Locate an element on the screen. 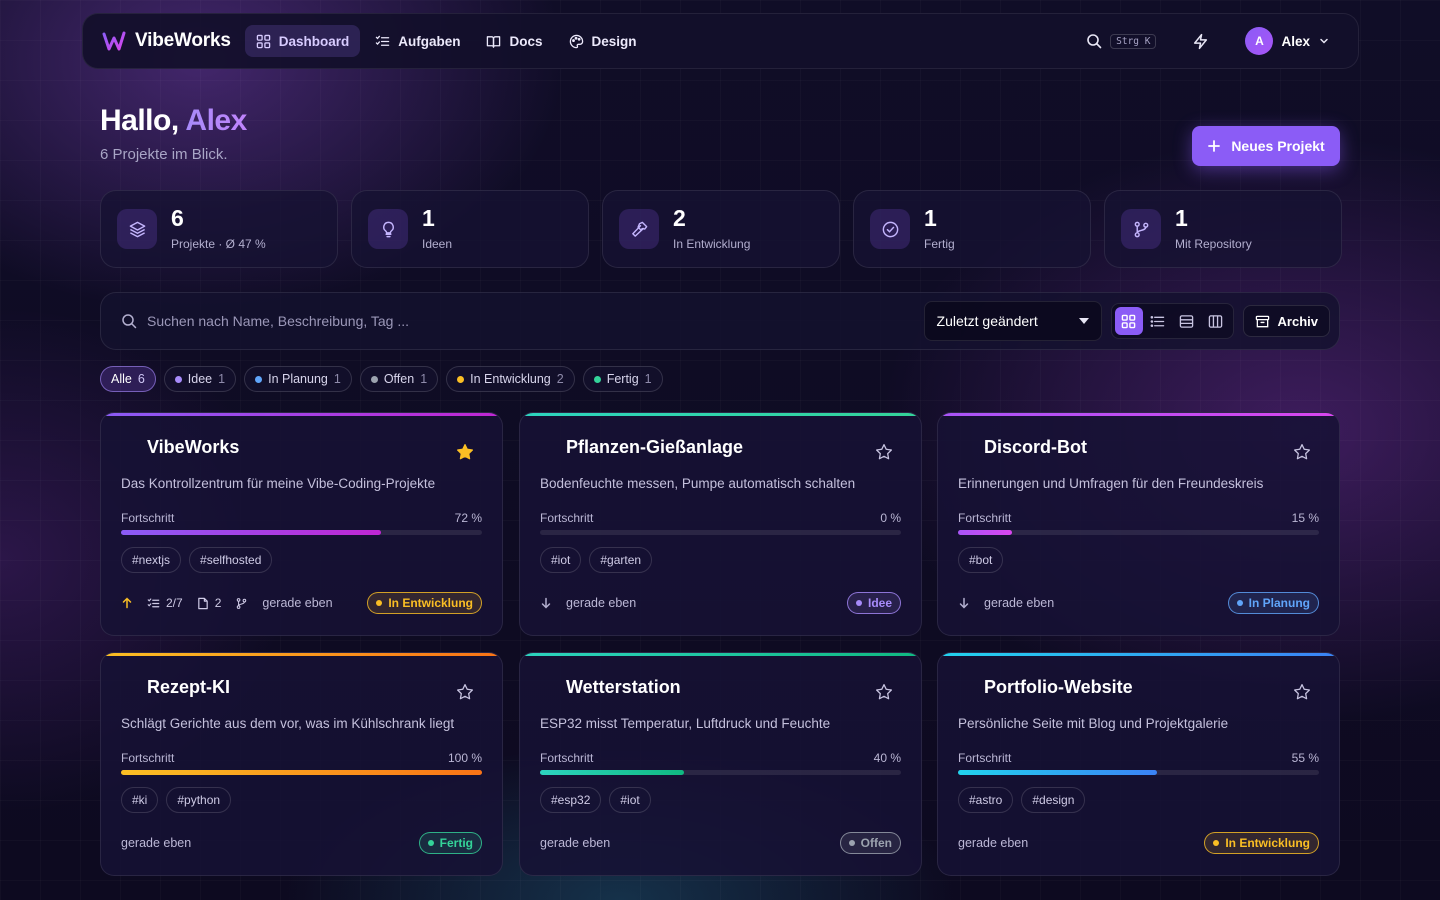  stat-label: Mit Repository is located at coordinates (1213, 244).